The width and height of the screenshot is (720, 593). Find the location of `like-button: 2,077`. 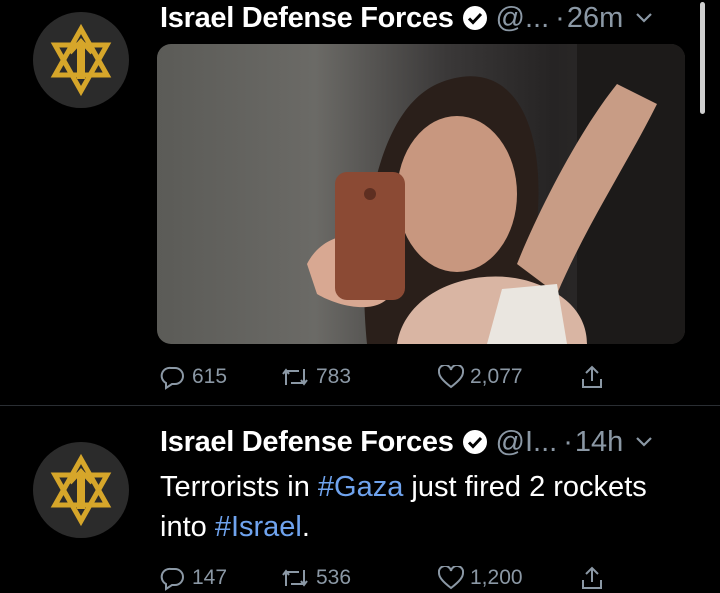

like-button: 2,077 is located at coordinates (480, 377).